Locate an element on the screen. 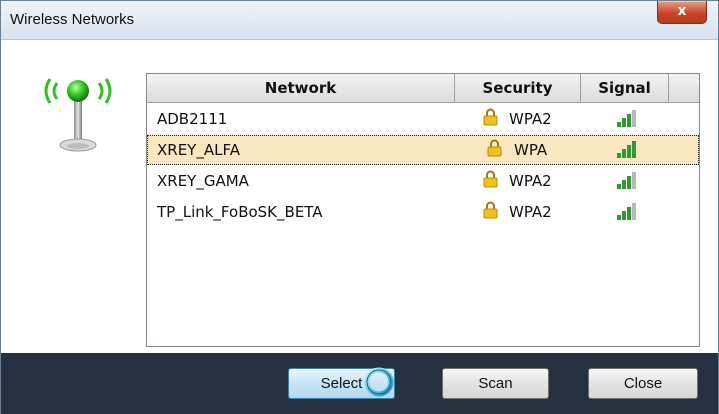 This screenshot has height=414, width=719. security-type: WPA is located at coordinates (531, 150).